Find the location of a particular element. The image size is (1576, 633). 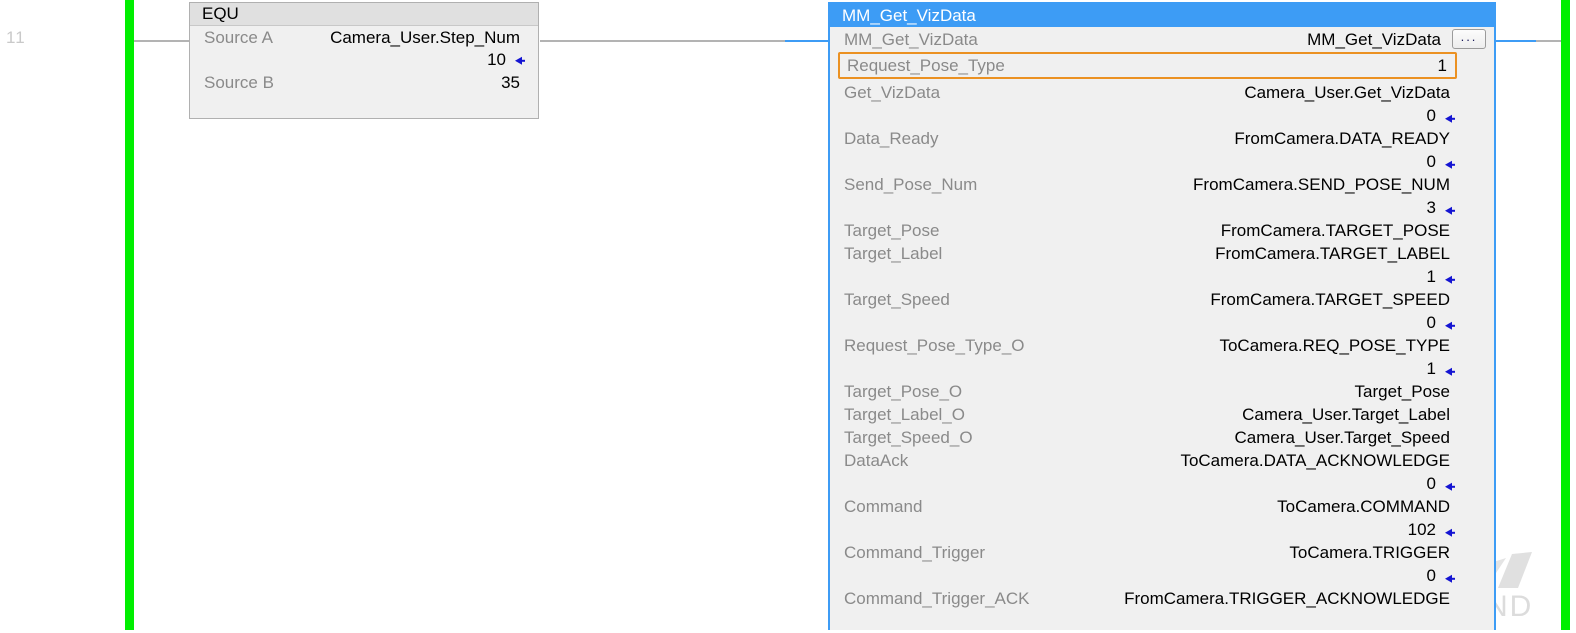

selected-parameter-value: 1 is located at coordinates (1442, 66).